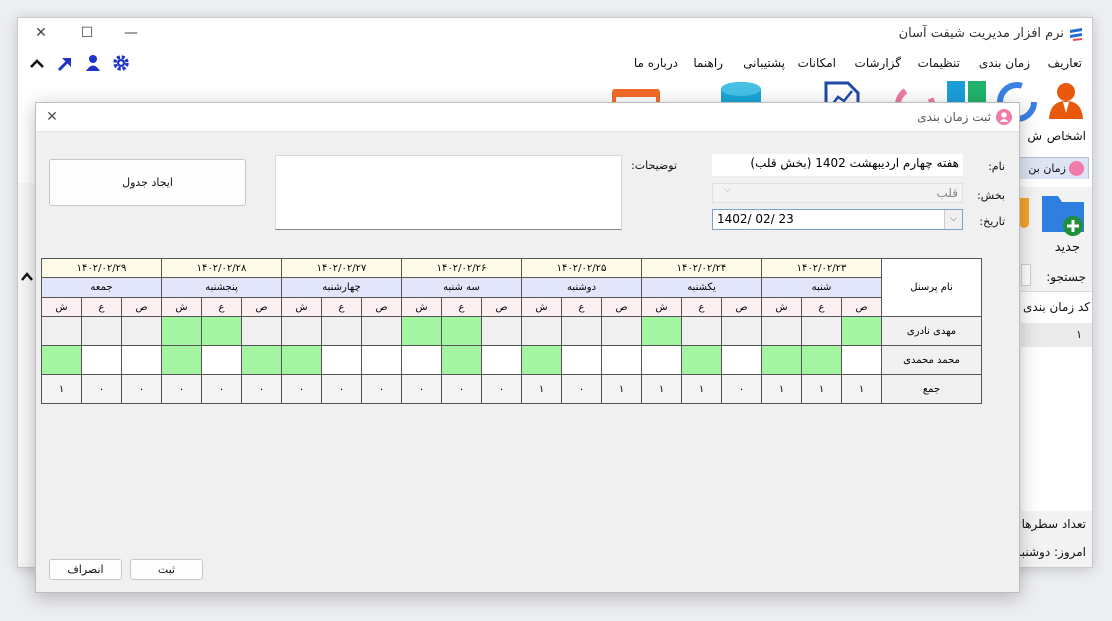  What do you see at coordinates (221, 268) in the screenshot?
I see `day-date-cell: ۱۴۰۲/۰۲/۲۸` at bounding box center [221, 268].